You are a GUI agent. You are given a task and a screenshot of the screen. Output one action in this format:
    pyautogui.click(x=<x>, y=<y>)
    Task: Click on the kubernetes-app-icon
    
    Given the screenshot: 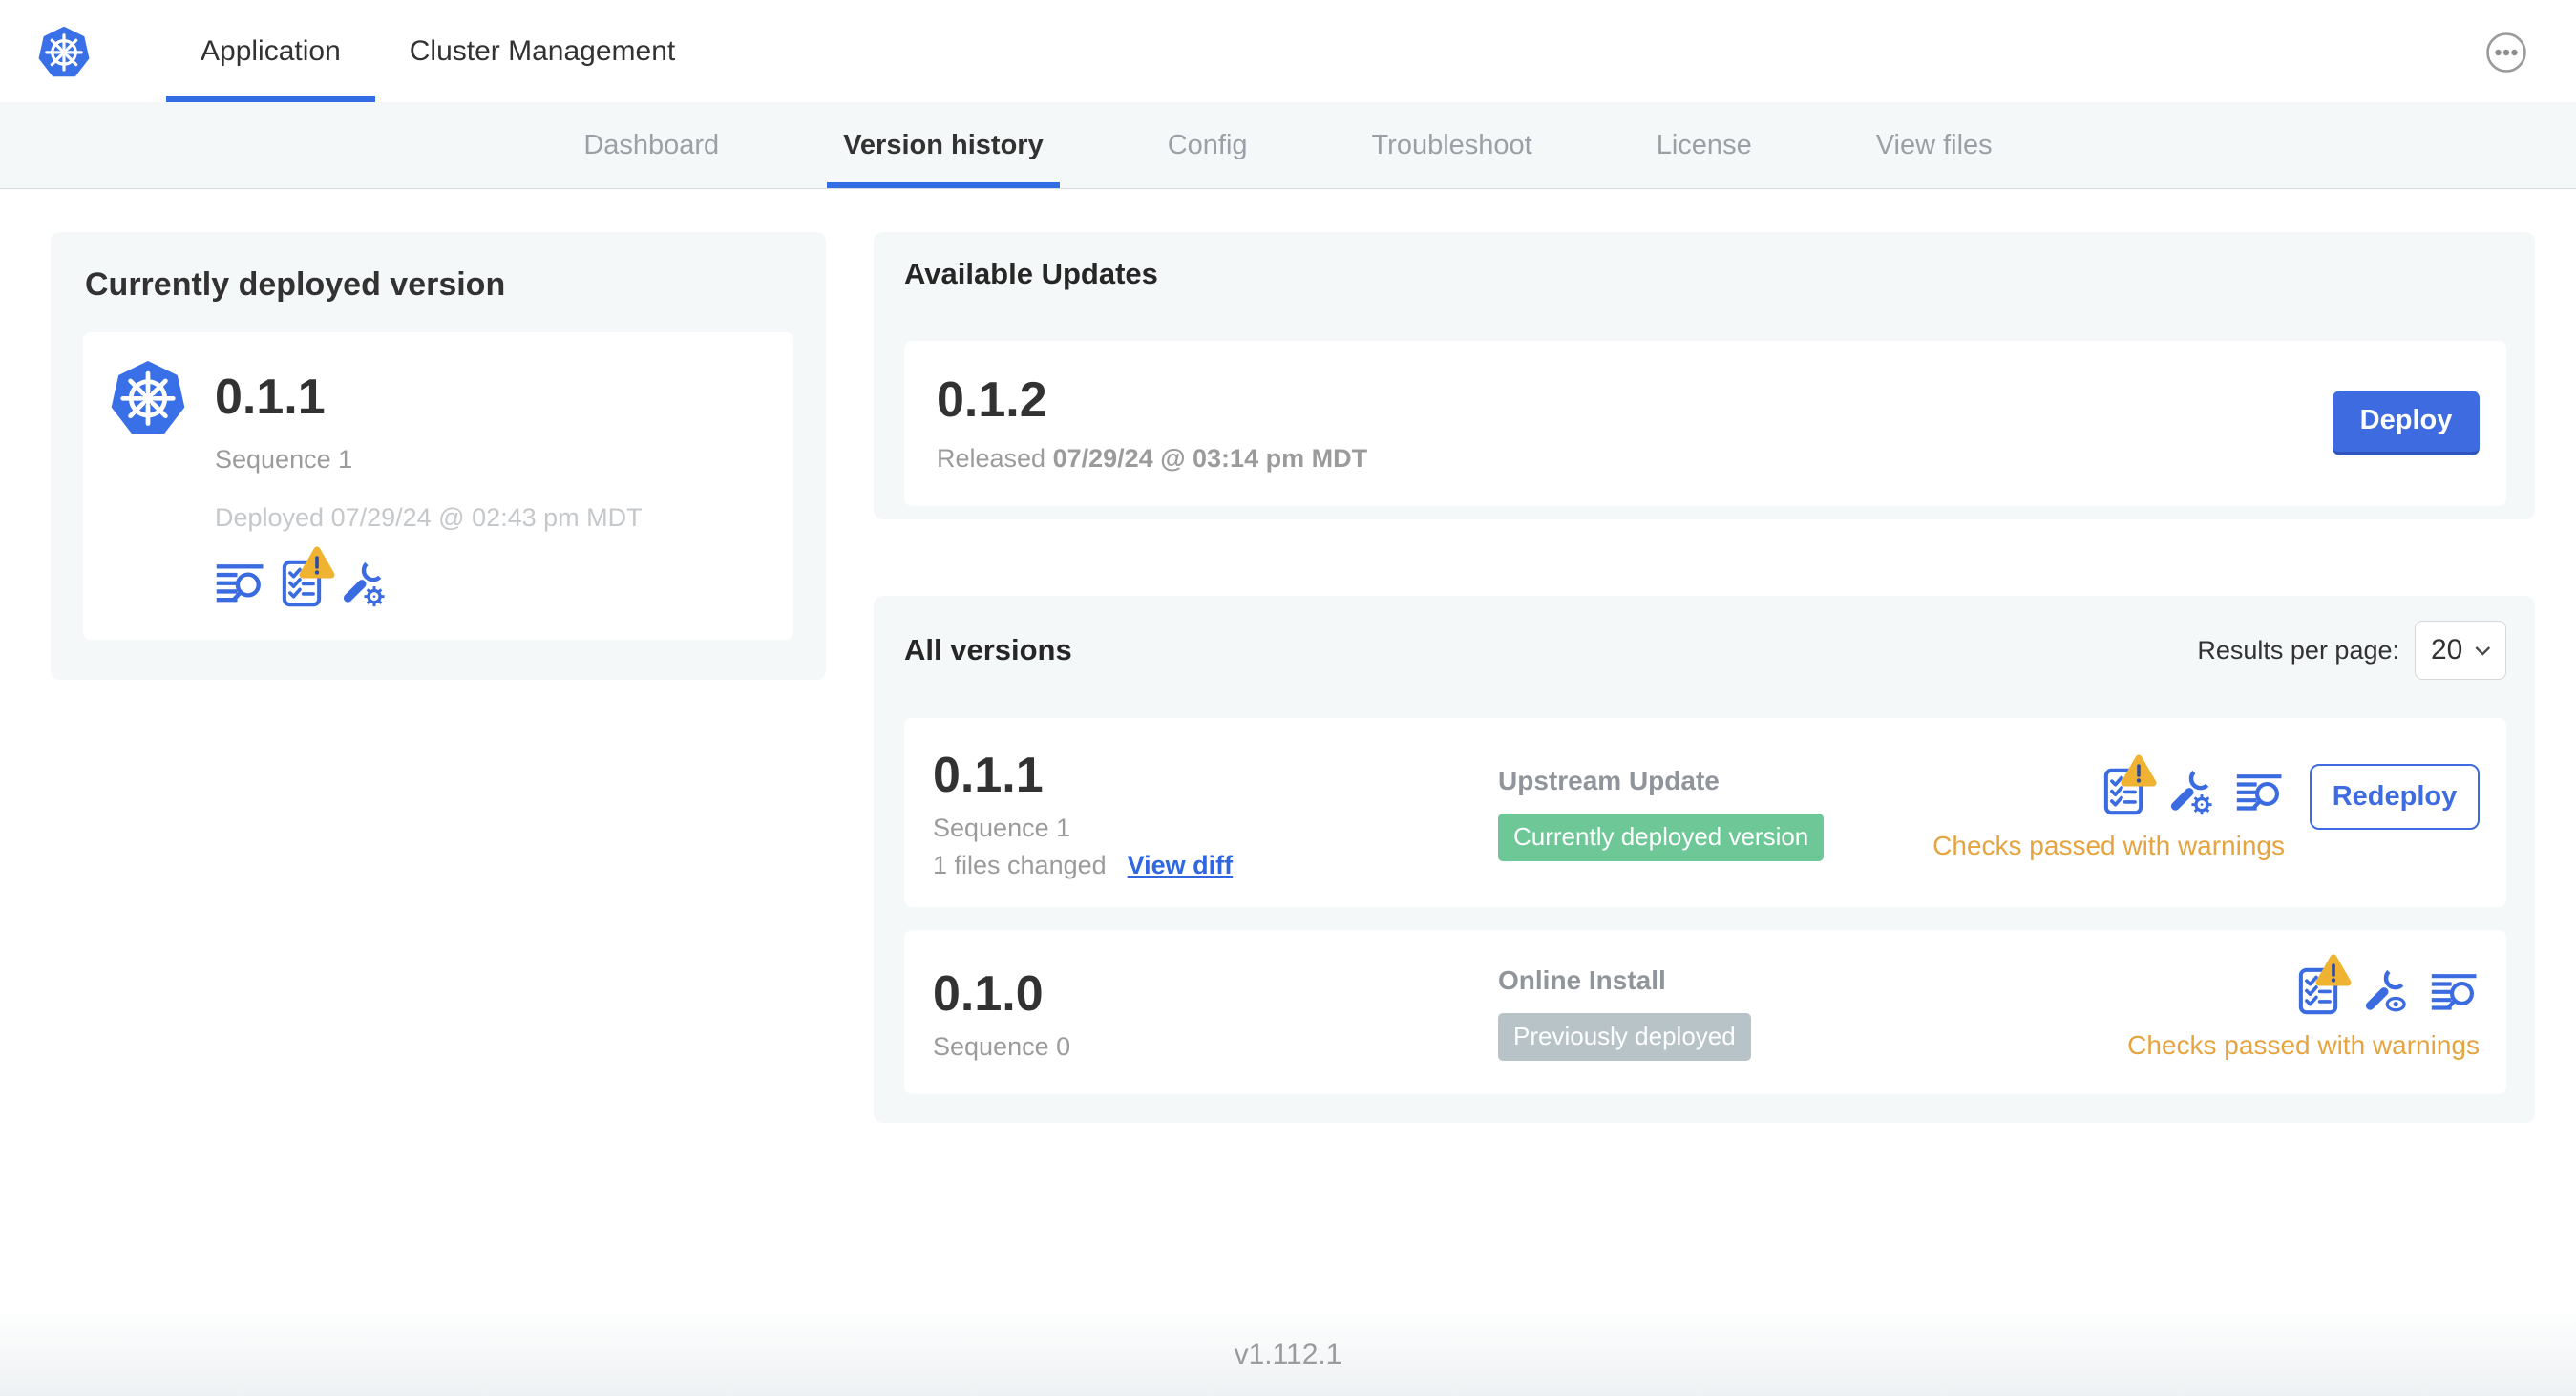 What is the action you would take?
    pyautogui.click(x=148, y=397)
    